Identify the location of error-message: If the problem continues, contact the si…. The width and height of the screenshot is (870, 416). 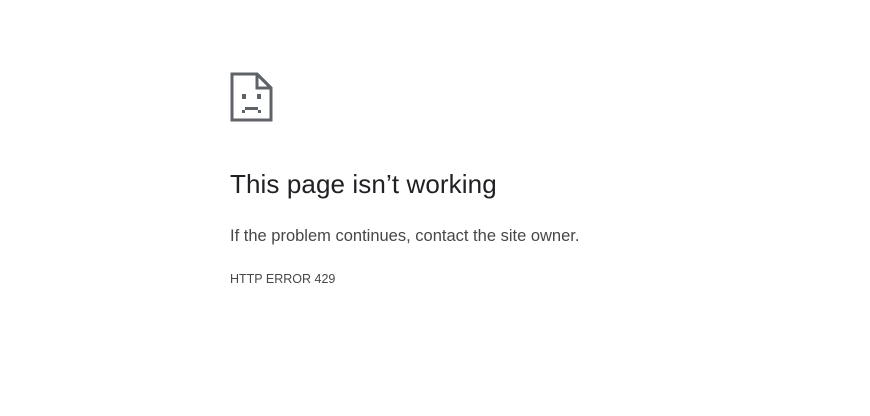
(405, 236).